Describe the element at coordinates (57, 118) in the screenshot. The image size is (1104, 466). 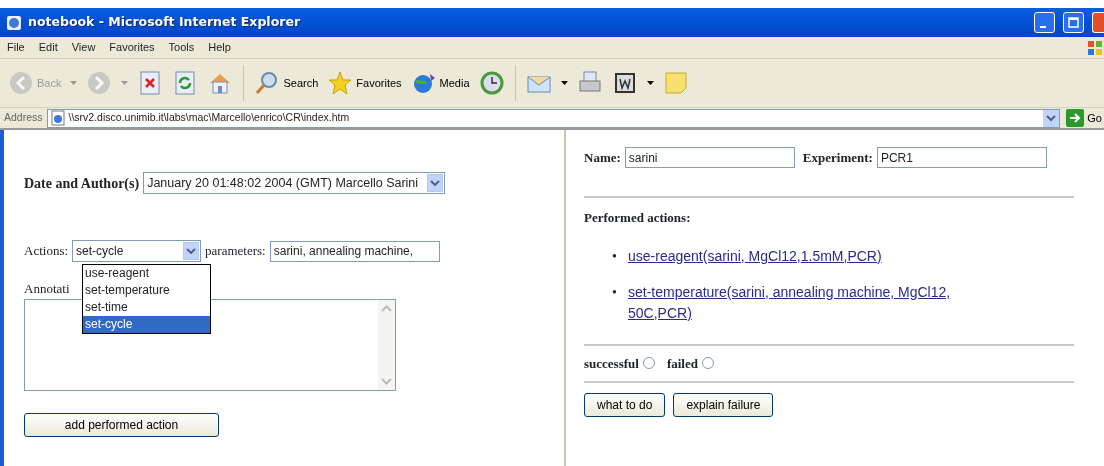
I see `page-icon` at that location.